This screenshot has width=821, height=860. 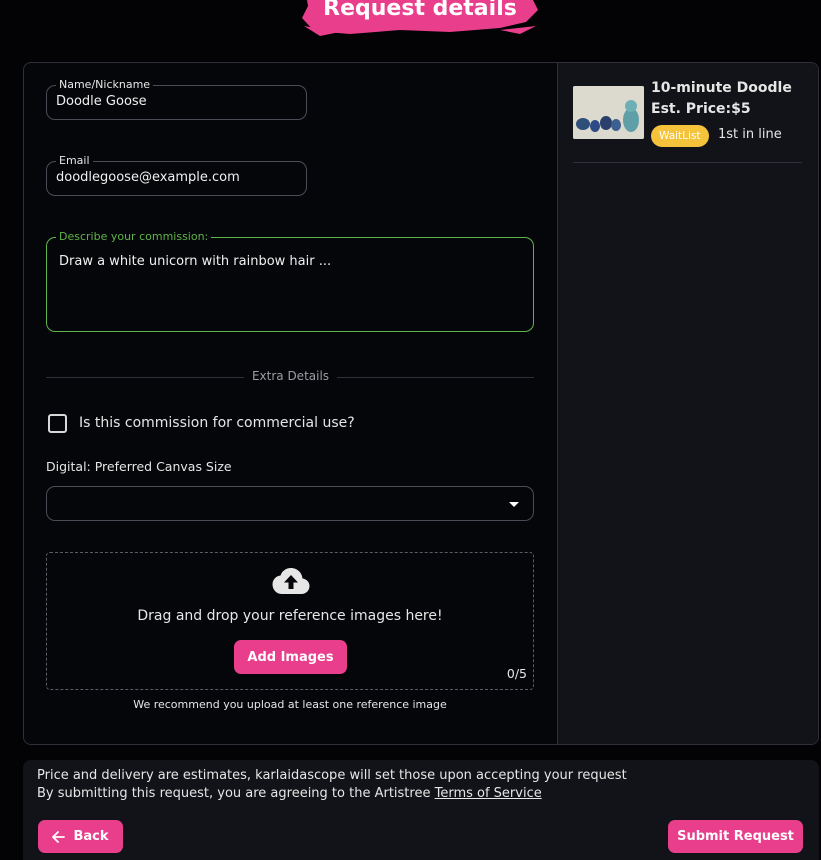 What do you see at coordinates (488, 793) in the screenshot?
I see `terms-of-service-link: Terms of Service` at bounding box center [488, 793].